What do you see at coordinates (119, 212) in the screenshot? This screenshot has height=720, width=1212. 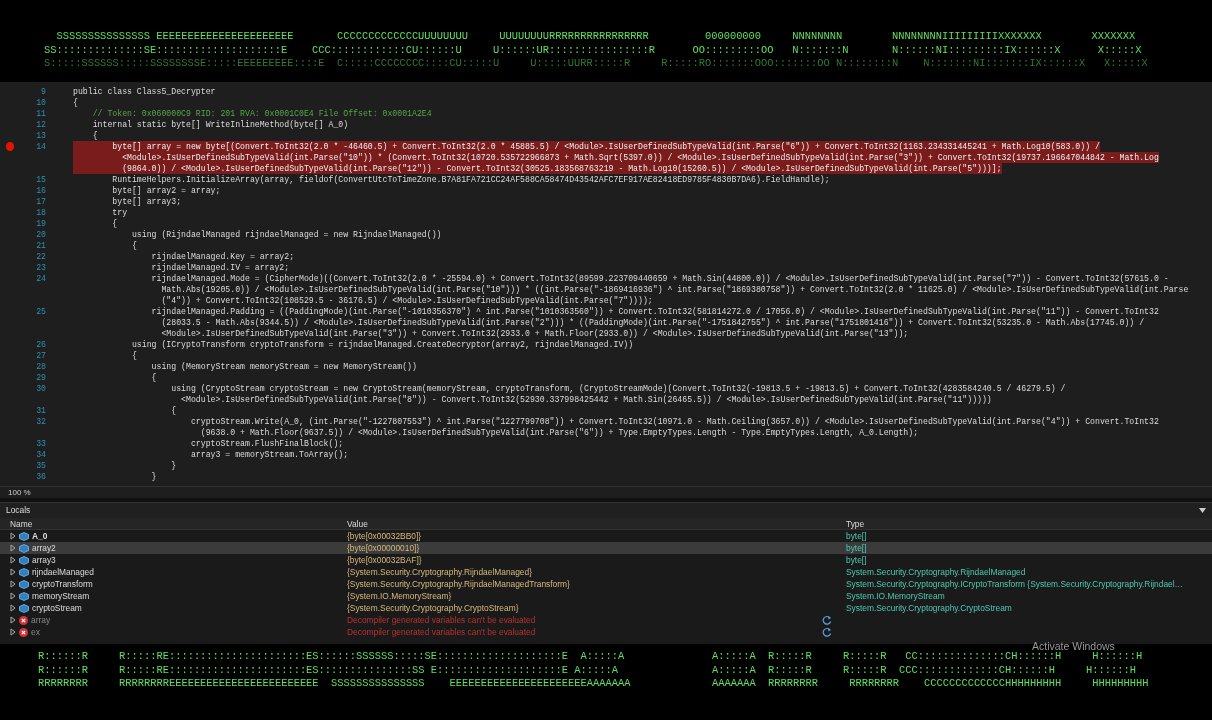 I see `code-line: try` at bounding box center [119, 212].